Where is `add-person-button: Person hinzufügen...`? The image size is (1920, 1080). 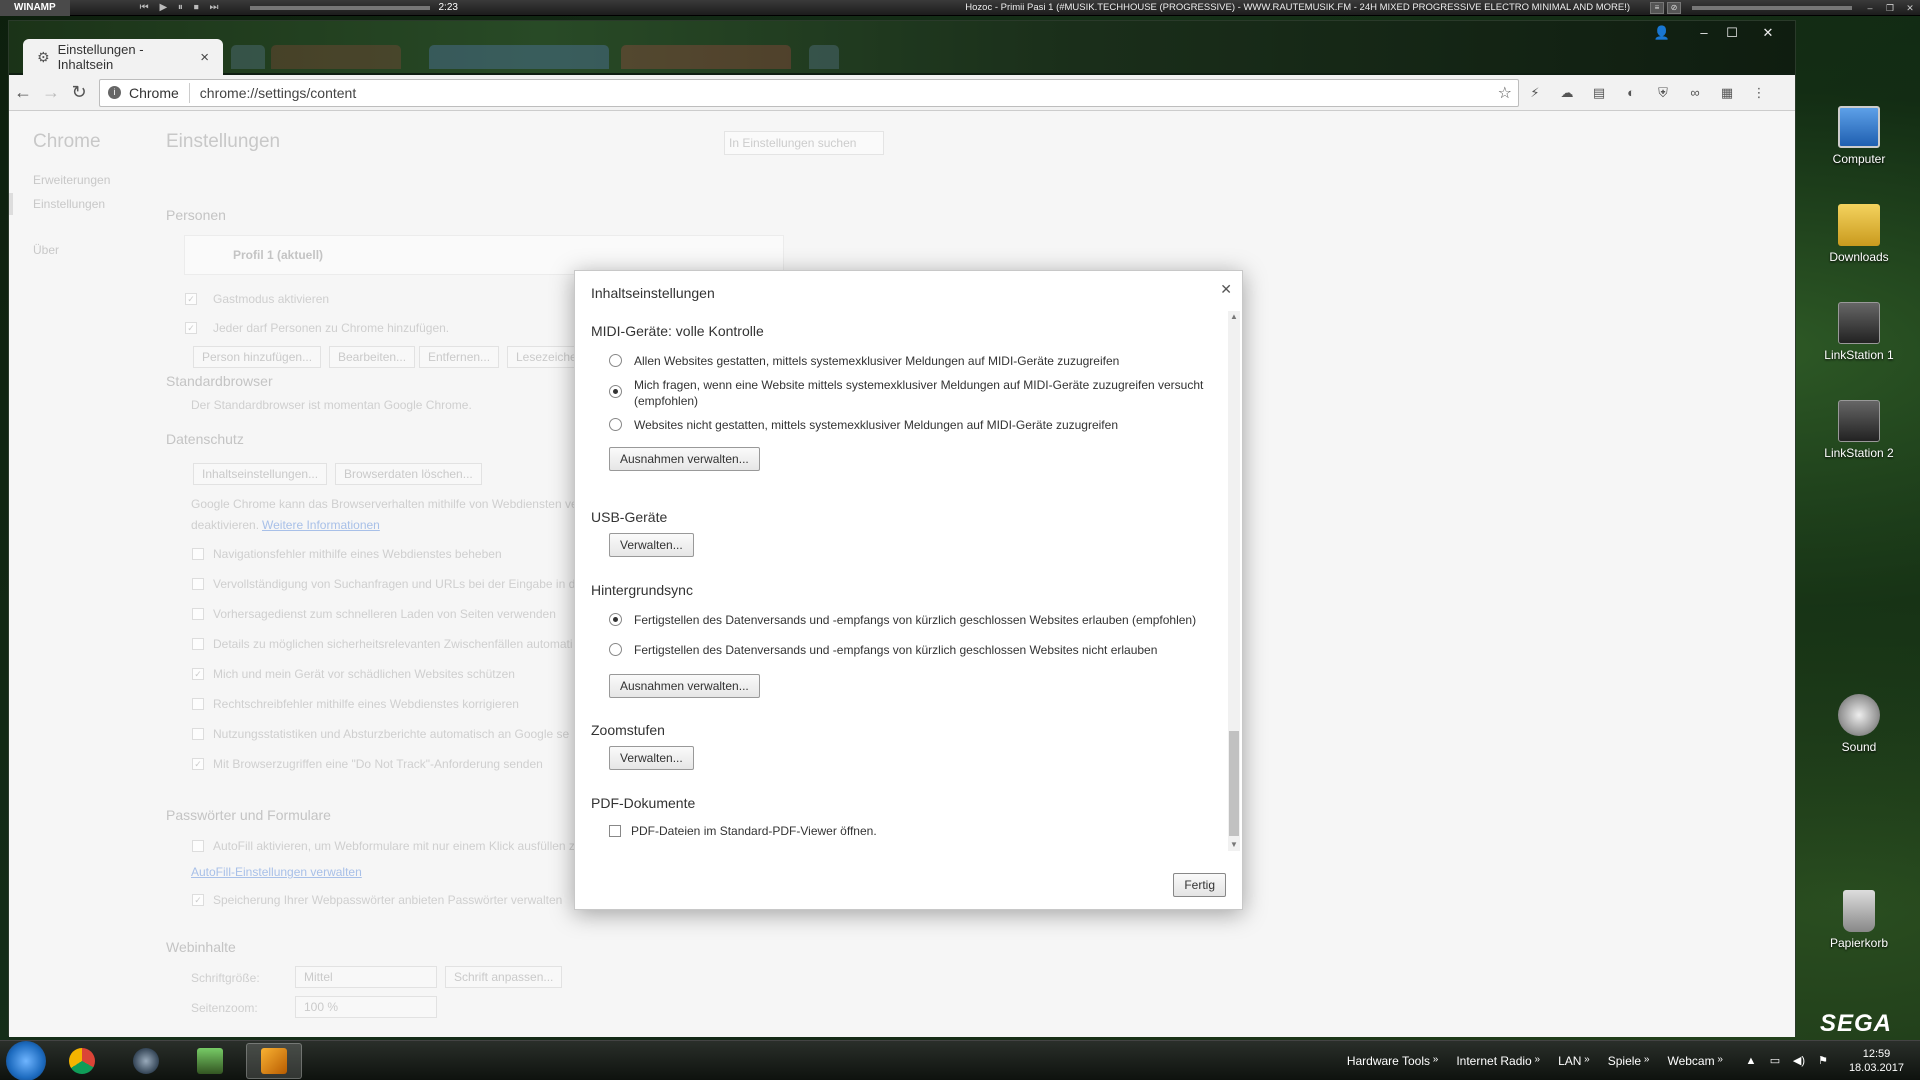
add-person-button: Person hinzufügen... is located at coordinates (257, 357).